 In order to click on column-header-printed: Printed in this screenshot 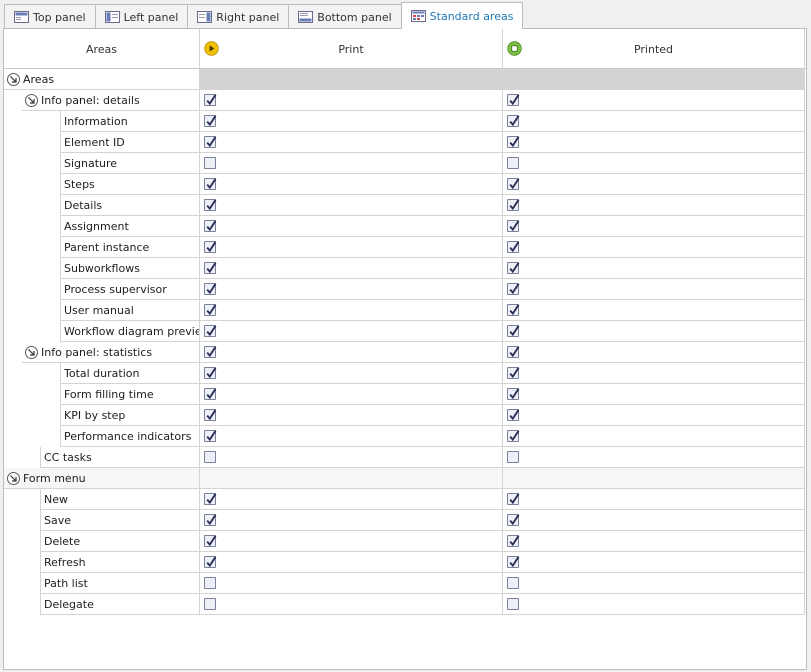, I will do `click(654, 49)`.